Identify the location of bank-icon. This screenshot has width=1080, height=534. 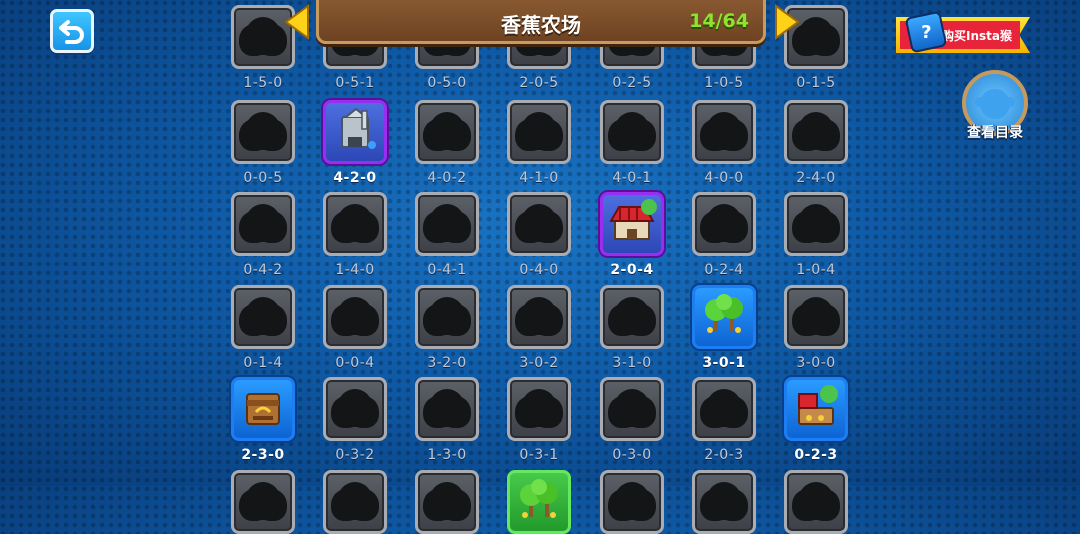
(358, 128).